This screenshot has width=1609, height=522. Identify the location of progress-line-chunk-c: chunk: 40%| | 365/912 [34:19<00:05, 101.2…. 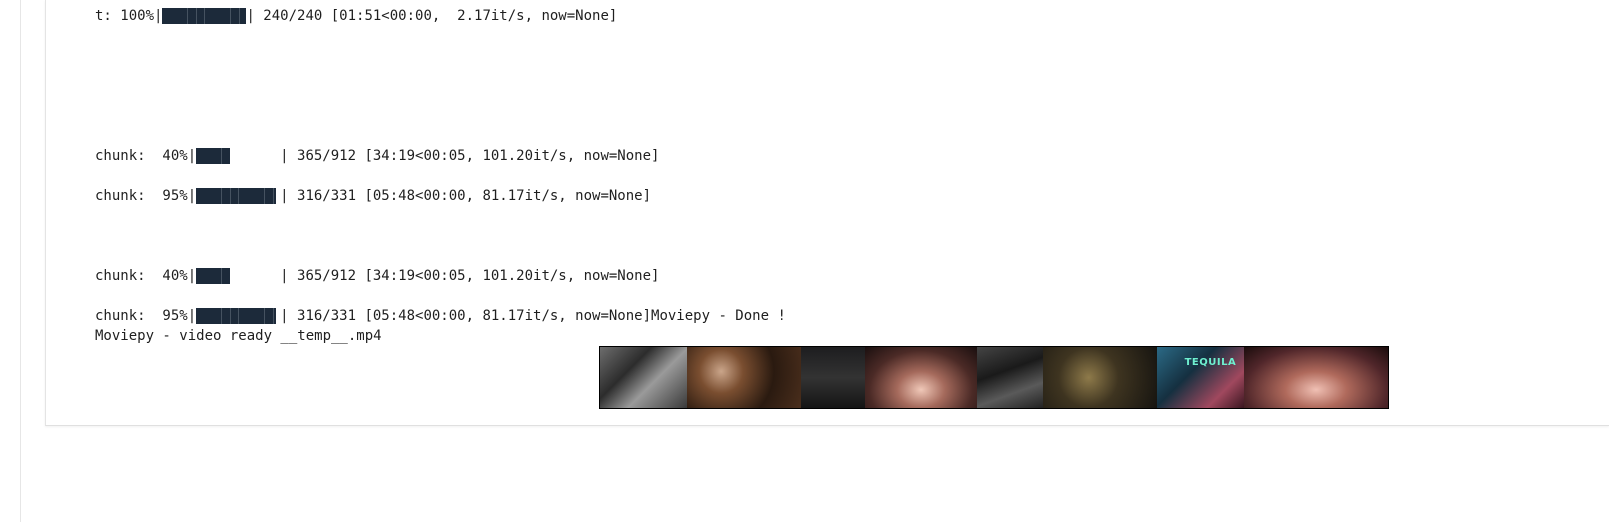
(377, 276).